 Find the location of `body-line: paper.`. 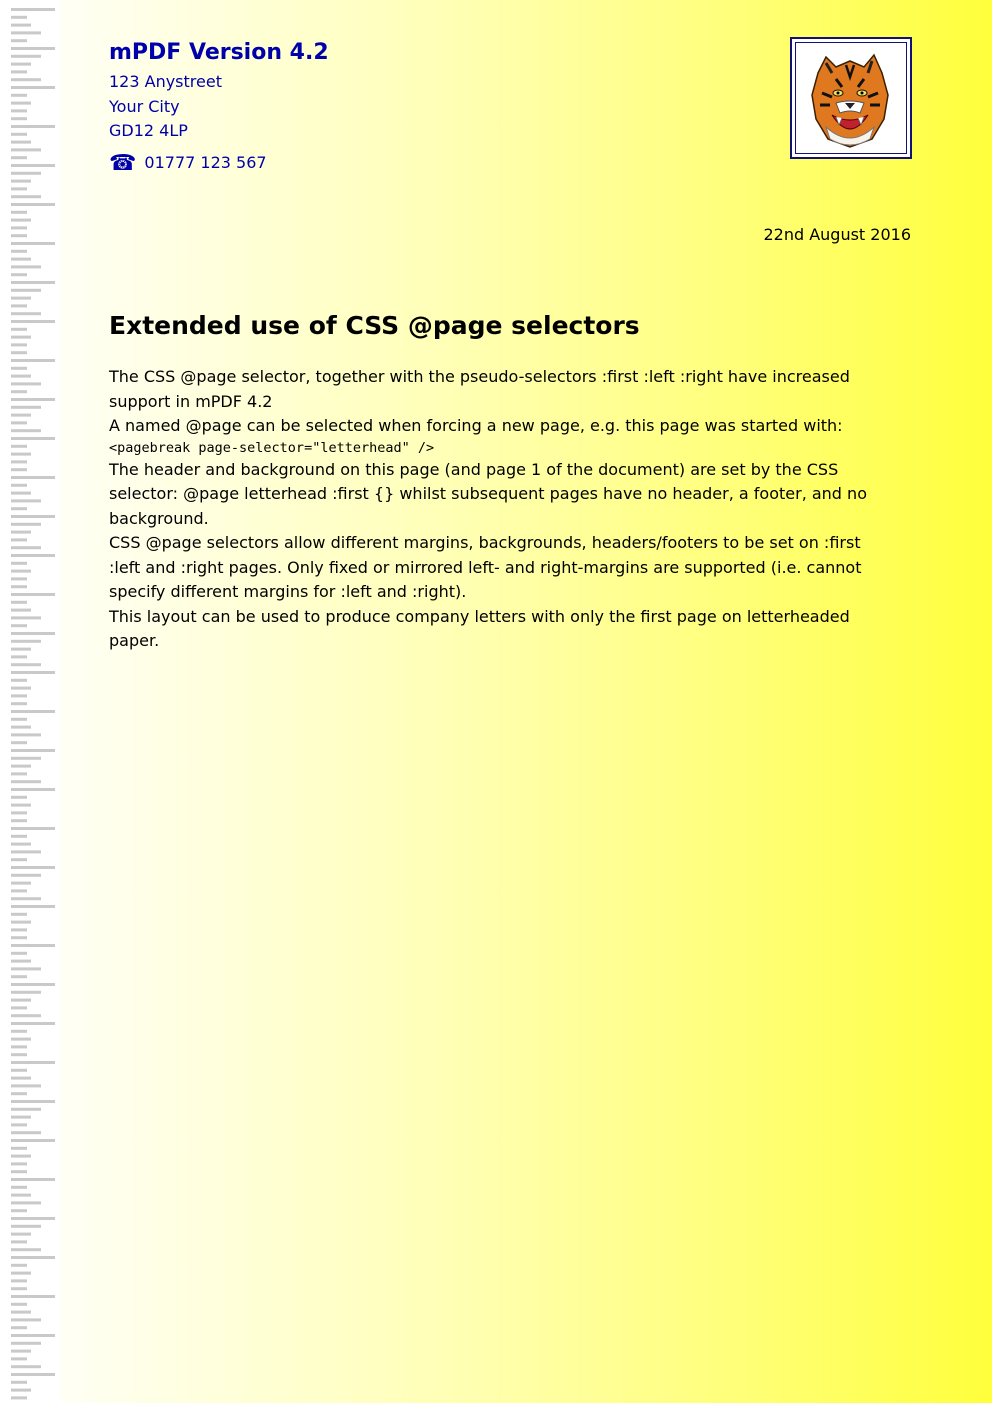

body-line: paper. is located at coordinates (134, 640).